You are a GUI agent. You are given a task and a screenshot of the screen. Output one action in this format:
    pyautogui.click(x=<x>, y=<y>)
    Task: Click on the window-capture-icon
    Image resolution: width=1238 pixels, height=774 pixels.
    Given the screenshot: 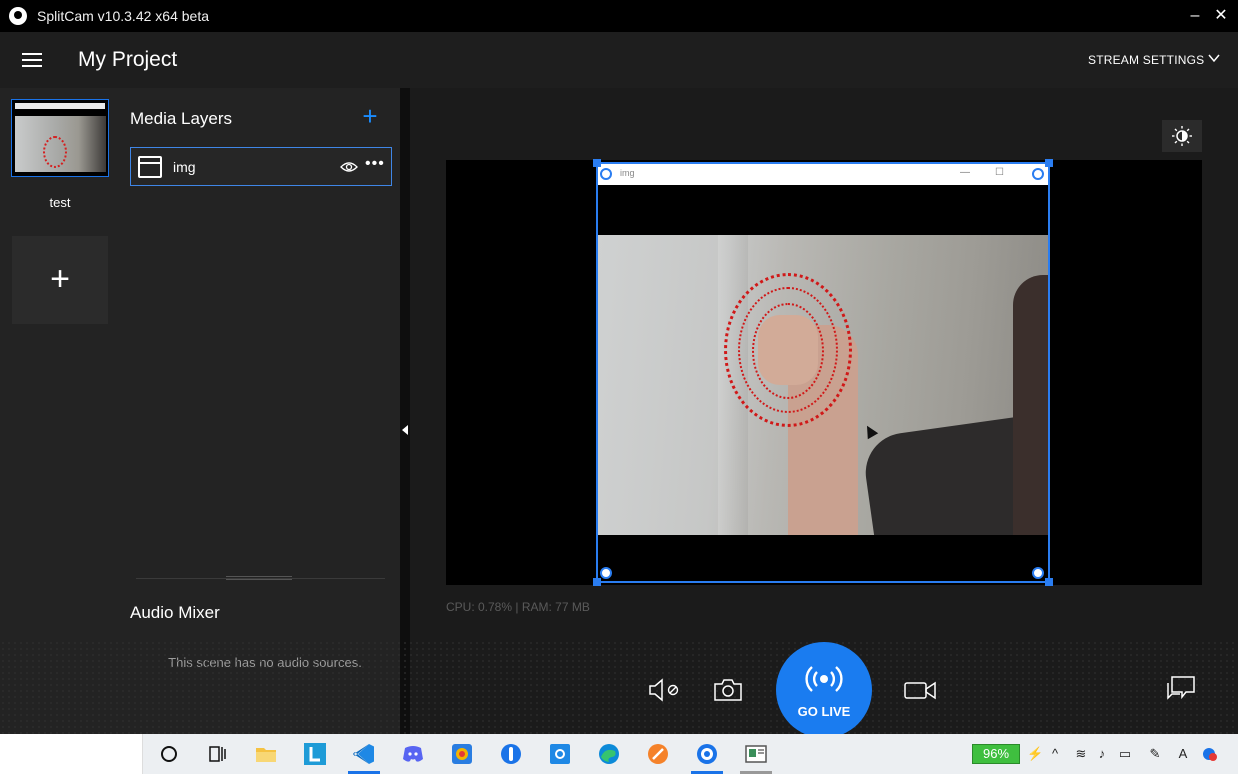 What is the action you would take?
    pyautogui.click(x=150, y=167)
    